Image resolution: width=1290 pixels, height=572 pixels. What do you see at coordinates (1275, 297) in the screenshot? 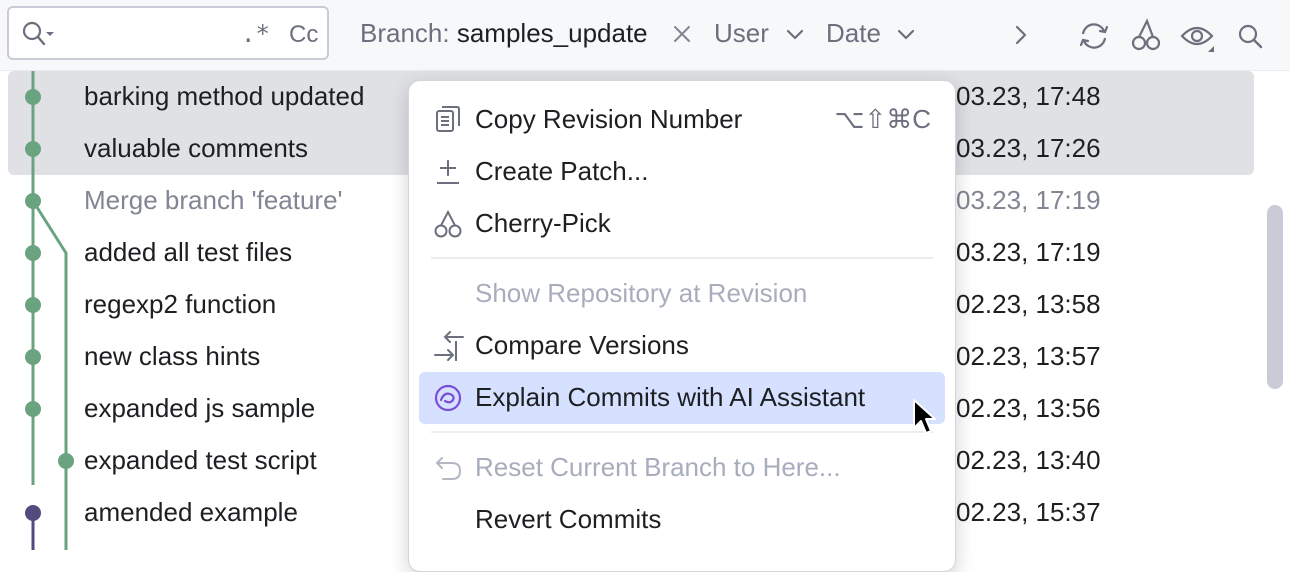
I see `vertical-scrollbar` at bounding box center [1275, 297].